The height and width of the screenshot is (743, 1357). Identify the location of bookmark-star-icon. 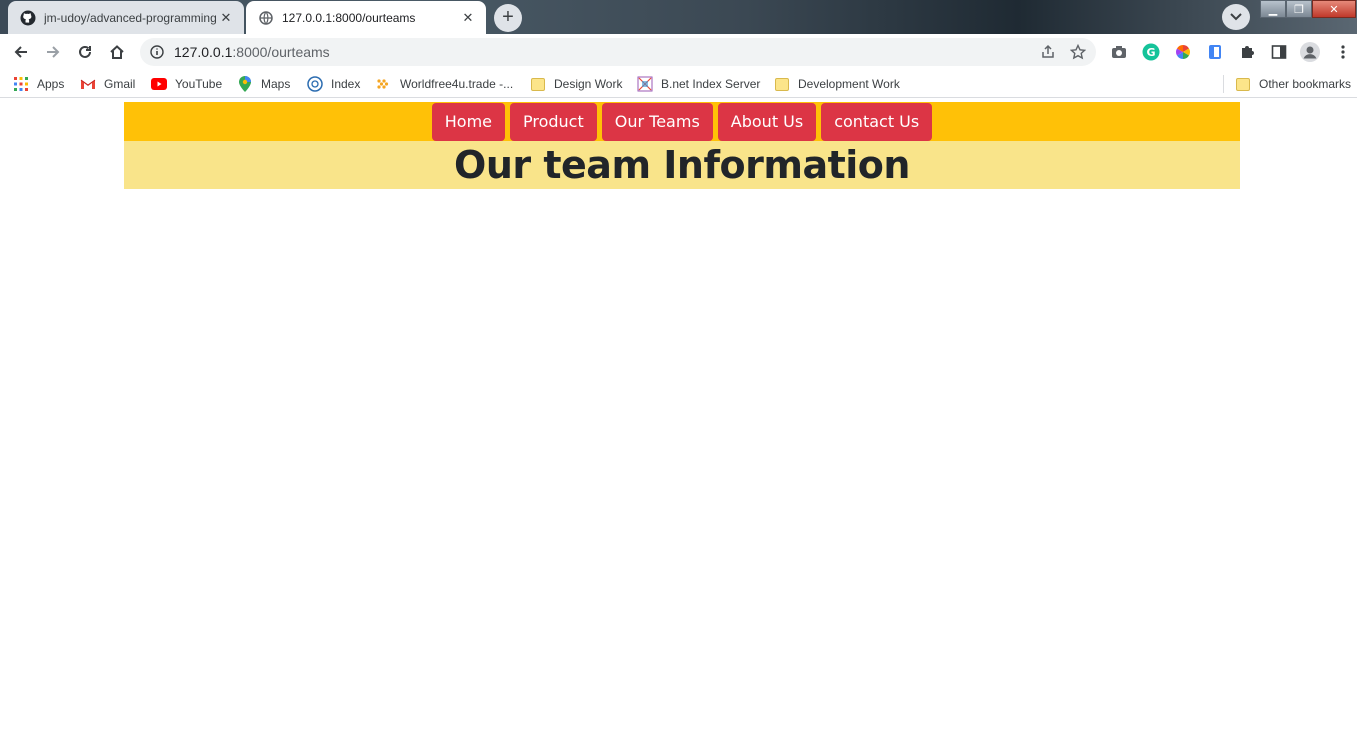
(1078, 52).